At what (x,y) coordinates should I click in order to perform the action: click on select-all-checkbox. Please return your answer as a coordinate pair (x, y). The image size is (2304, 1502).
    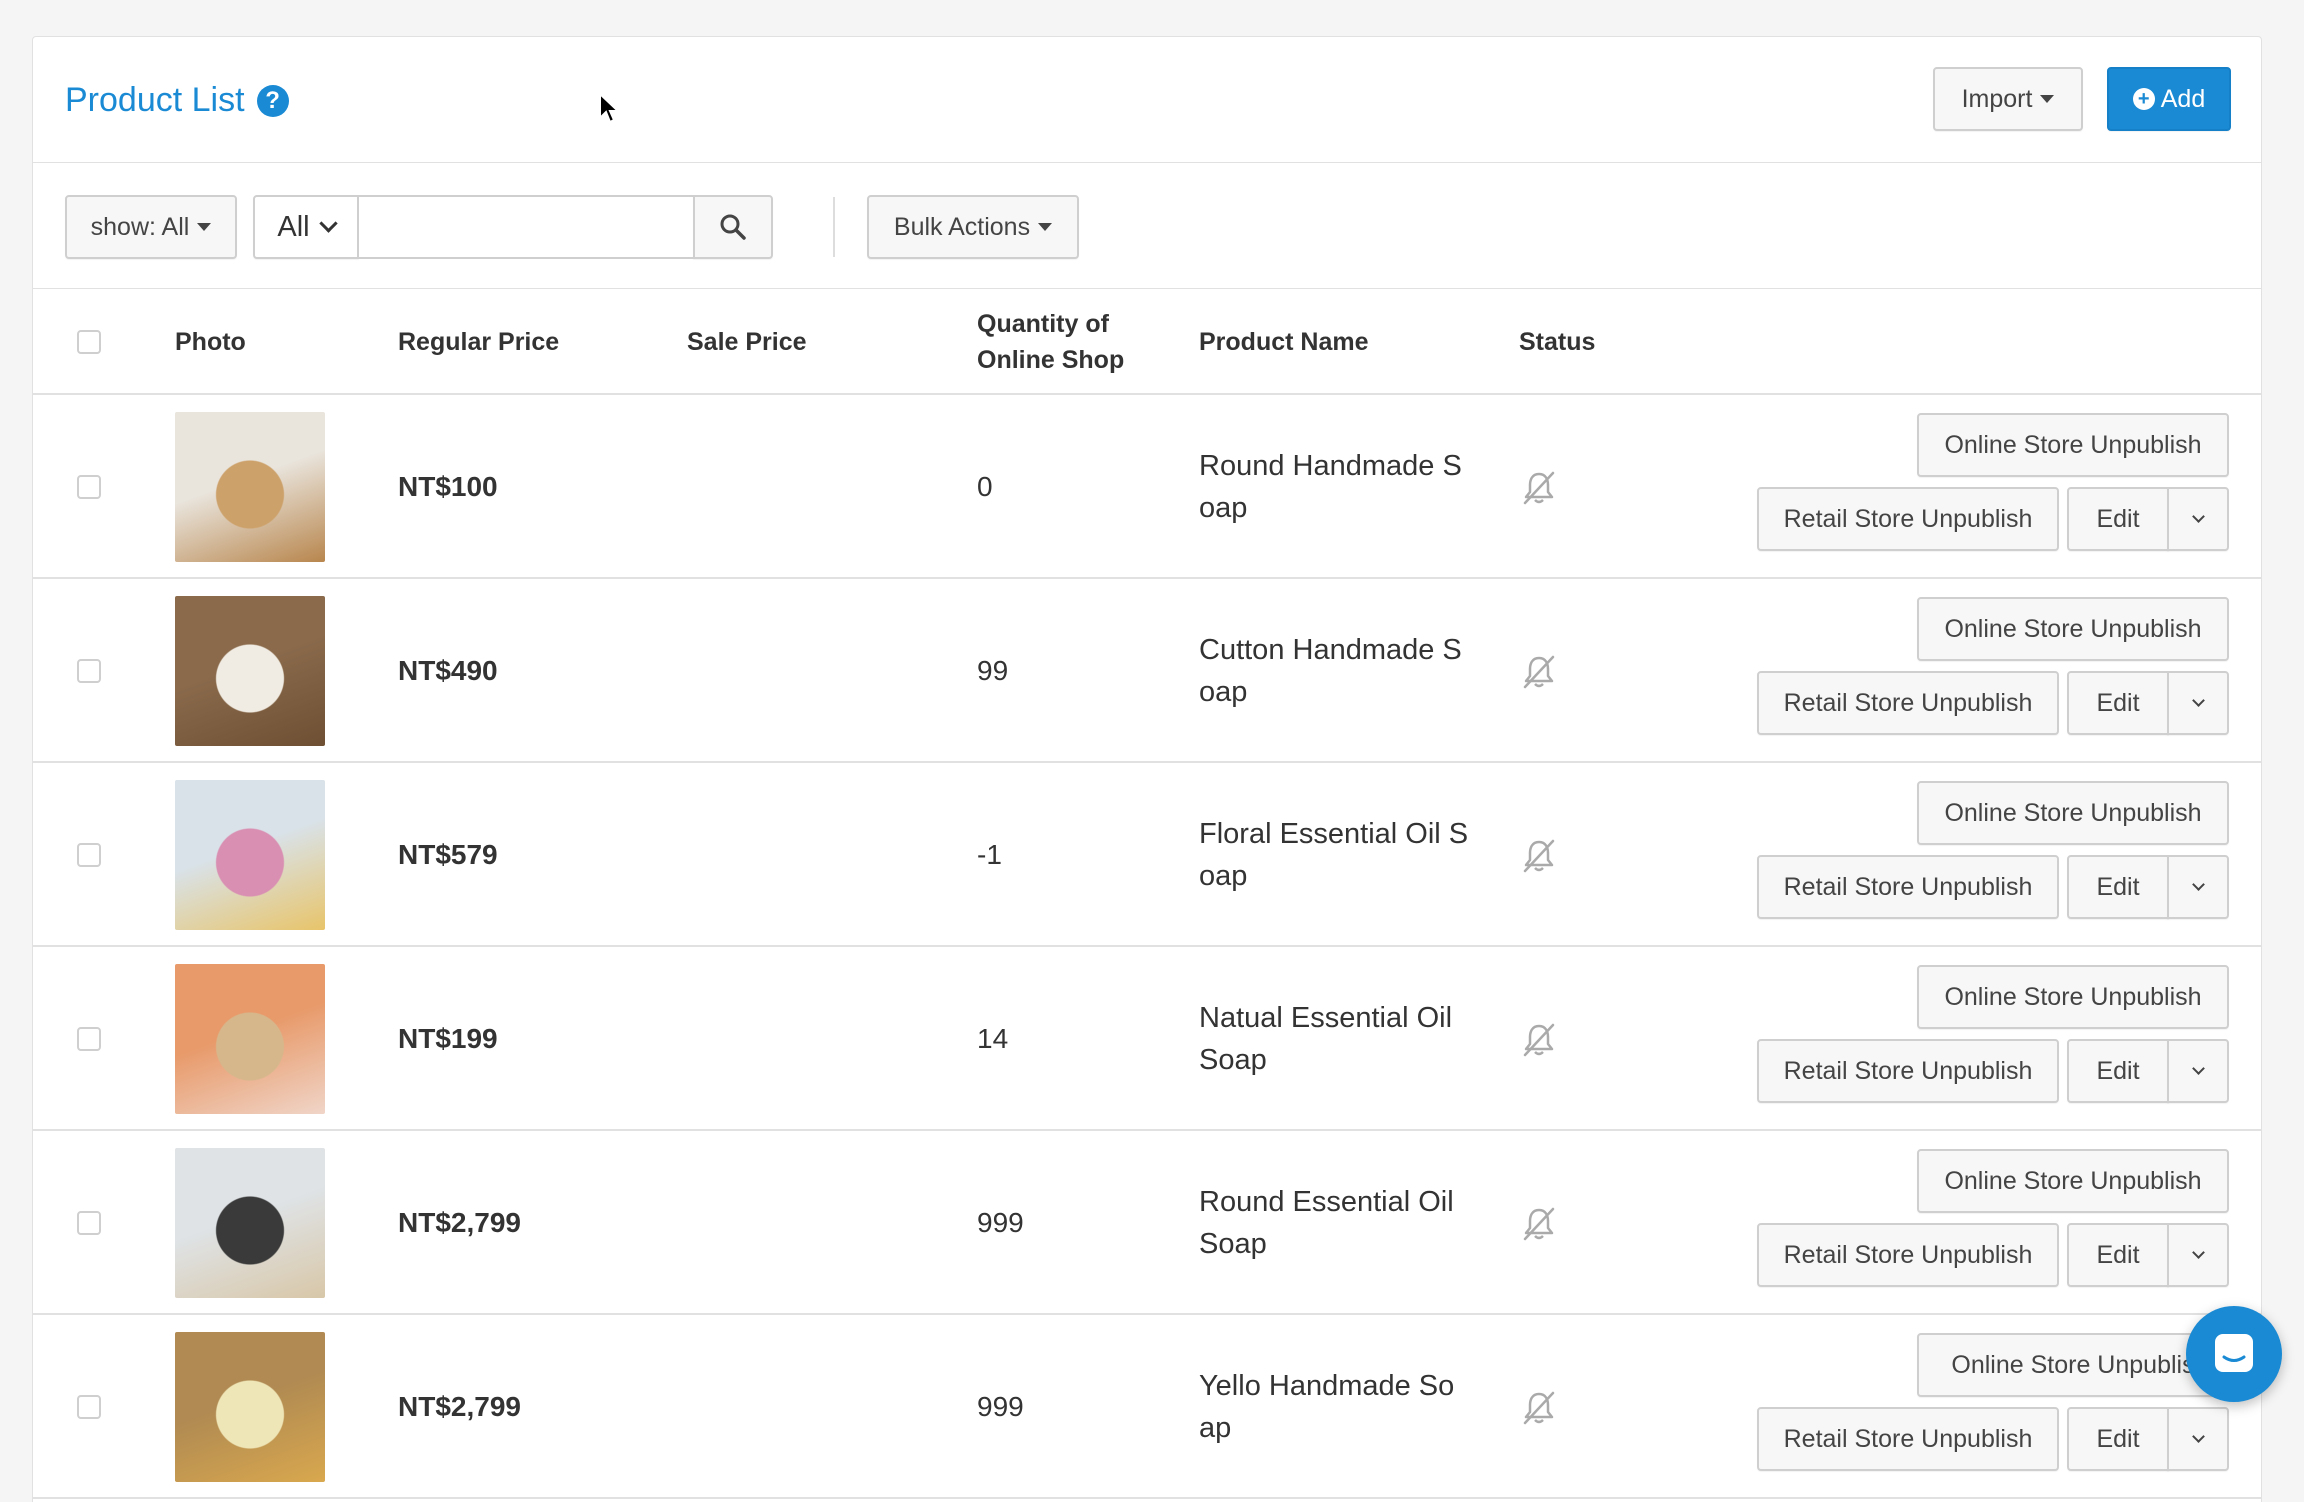
    Looking at the image, I should click on (89, 342).